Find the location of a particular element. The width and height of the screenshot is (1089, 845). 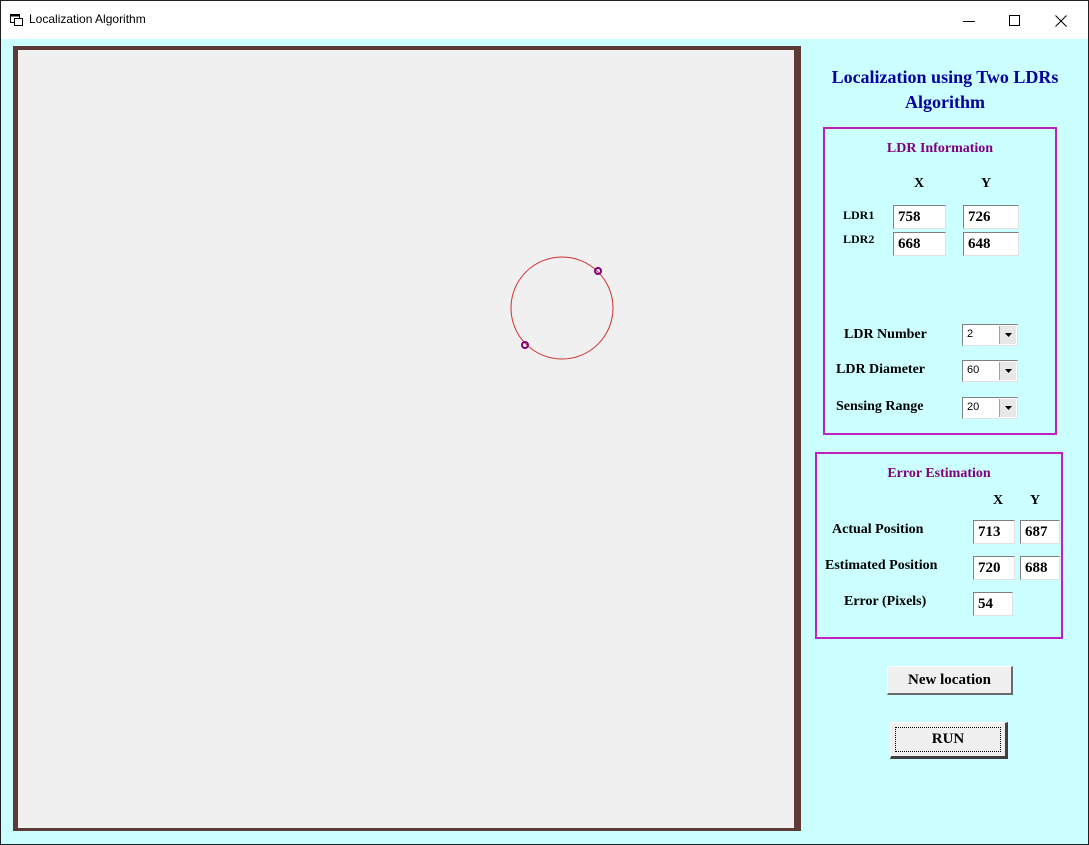

ldr-diameter-dropdown-button is located at coordinates (1007, 371).